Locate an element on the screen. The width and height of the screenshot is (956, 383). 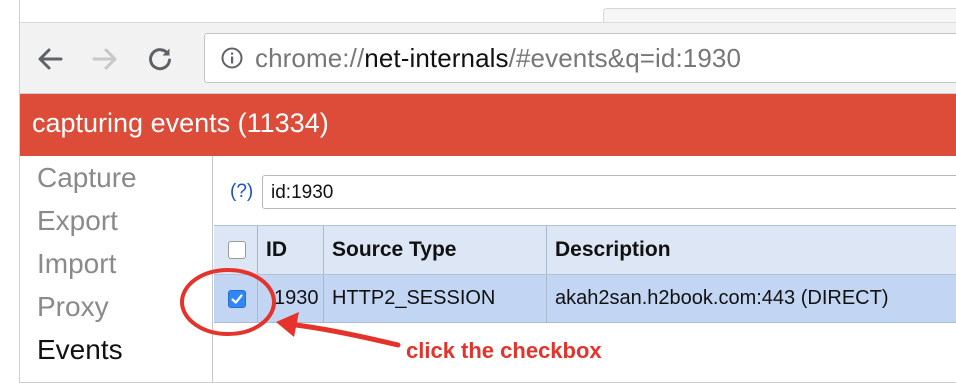
checkmark-icon is located at coordinates (237, 298).